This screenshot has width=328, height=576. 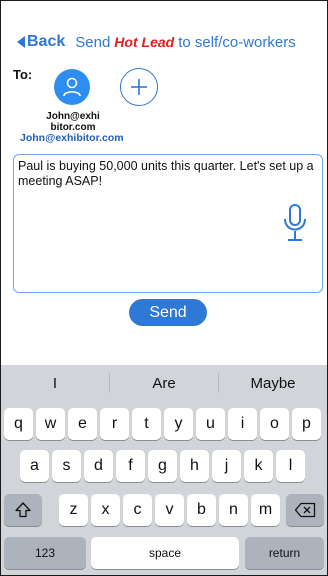 I want to click on key-i: i, so click(x=242, y=424).